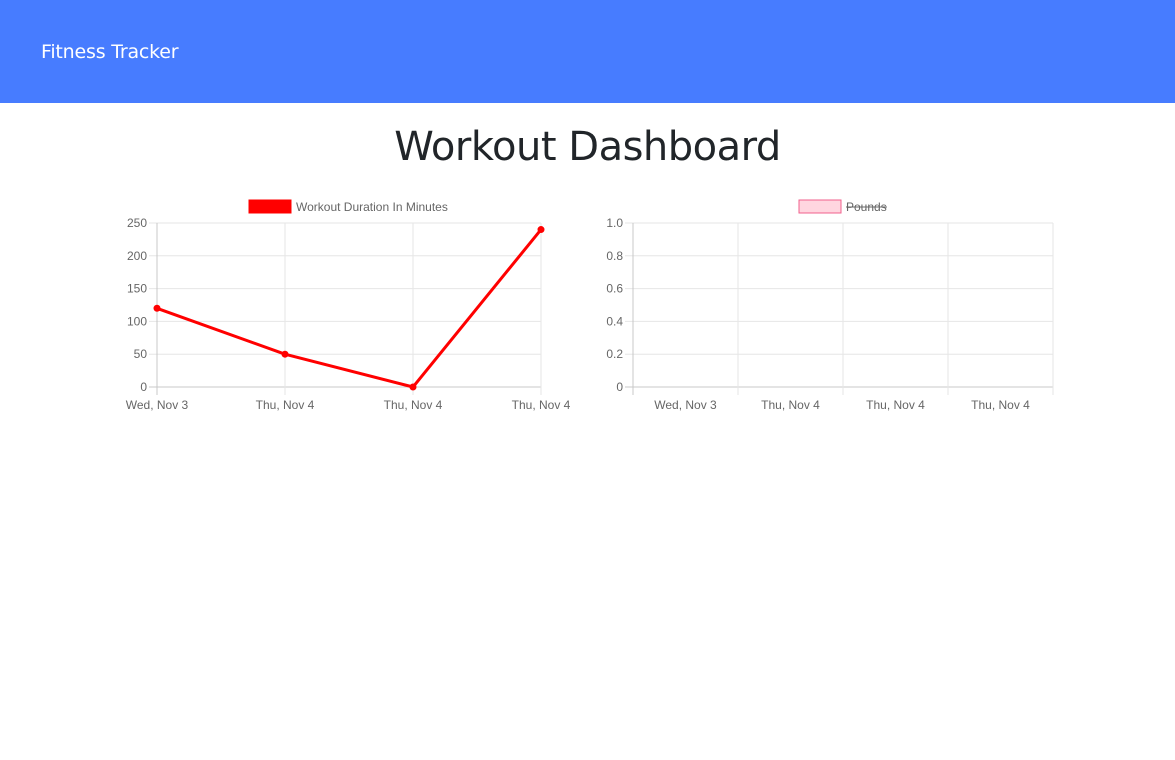  I want to click on series-line, so click(349, 308).